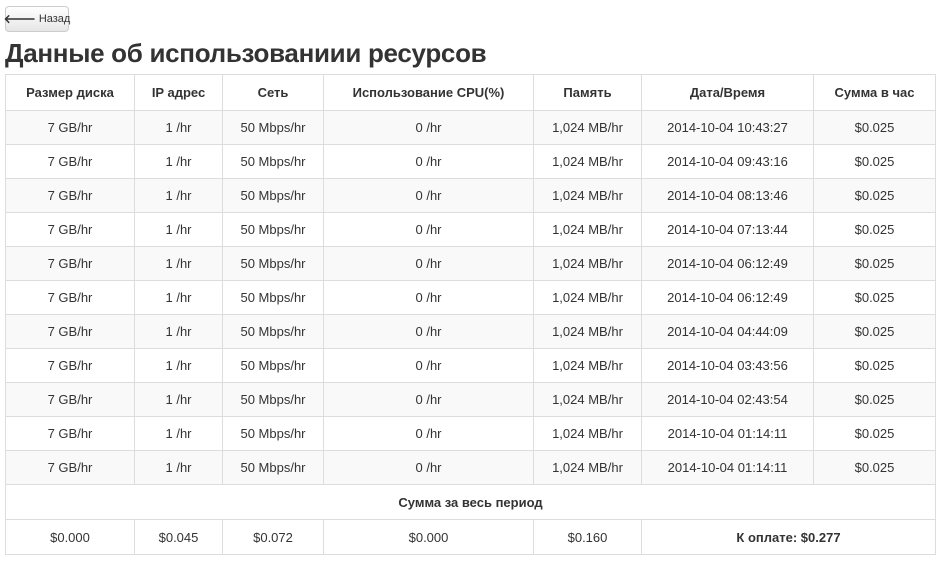 Image resolution: width=943 pixels, height=582 pixels. I want to click on summary-disk: $0.000, so click(70, 537).